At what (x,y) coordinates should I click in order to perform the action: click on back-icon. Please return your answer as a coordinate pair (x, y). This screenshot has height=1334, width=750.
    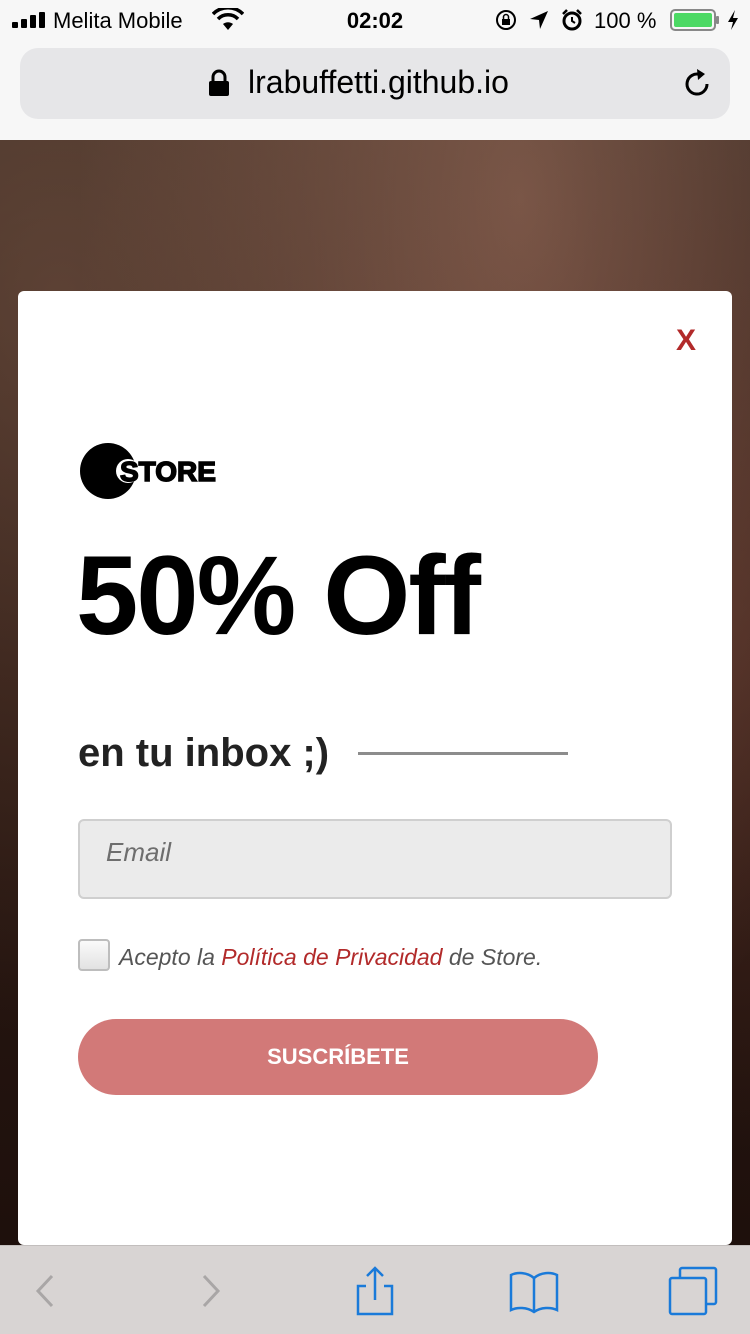
    Looking at the image, I should click on (45, 1291).